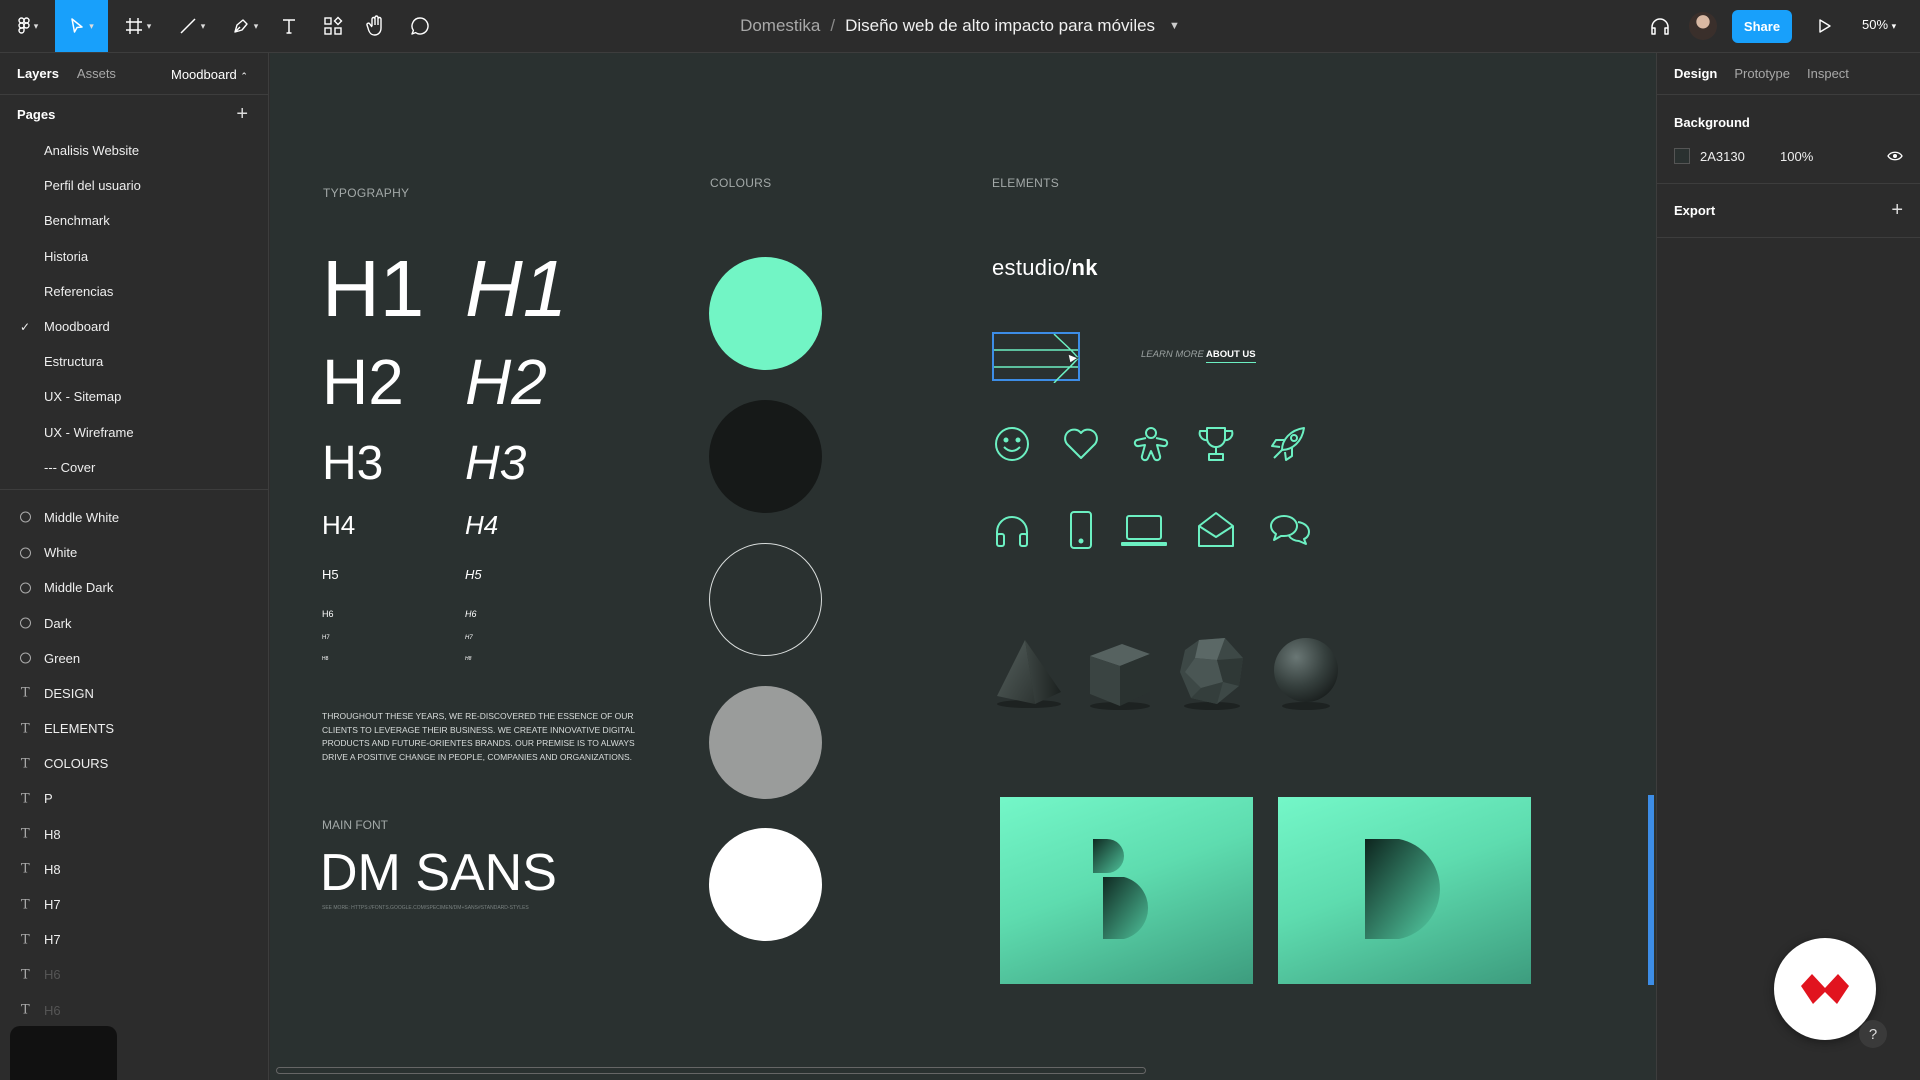 This screenshot has width=1920, height=1080. I want to click on move-tool-button: ▾, so click(81, 26).